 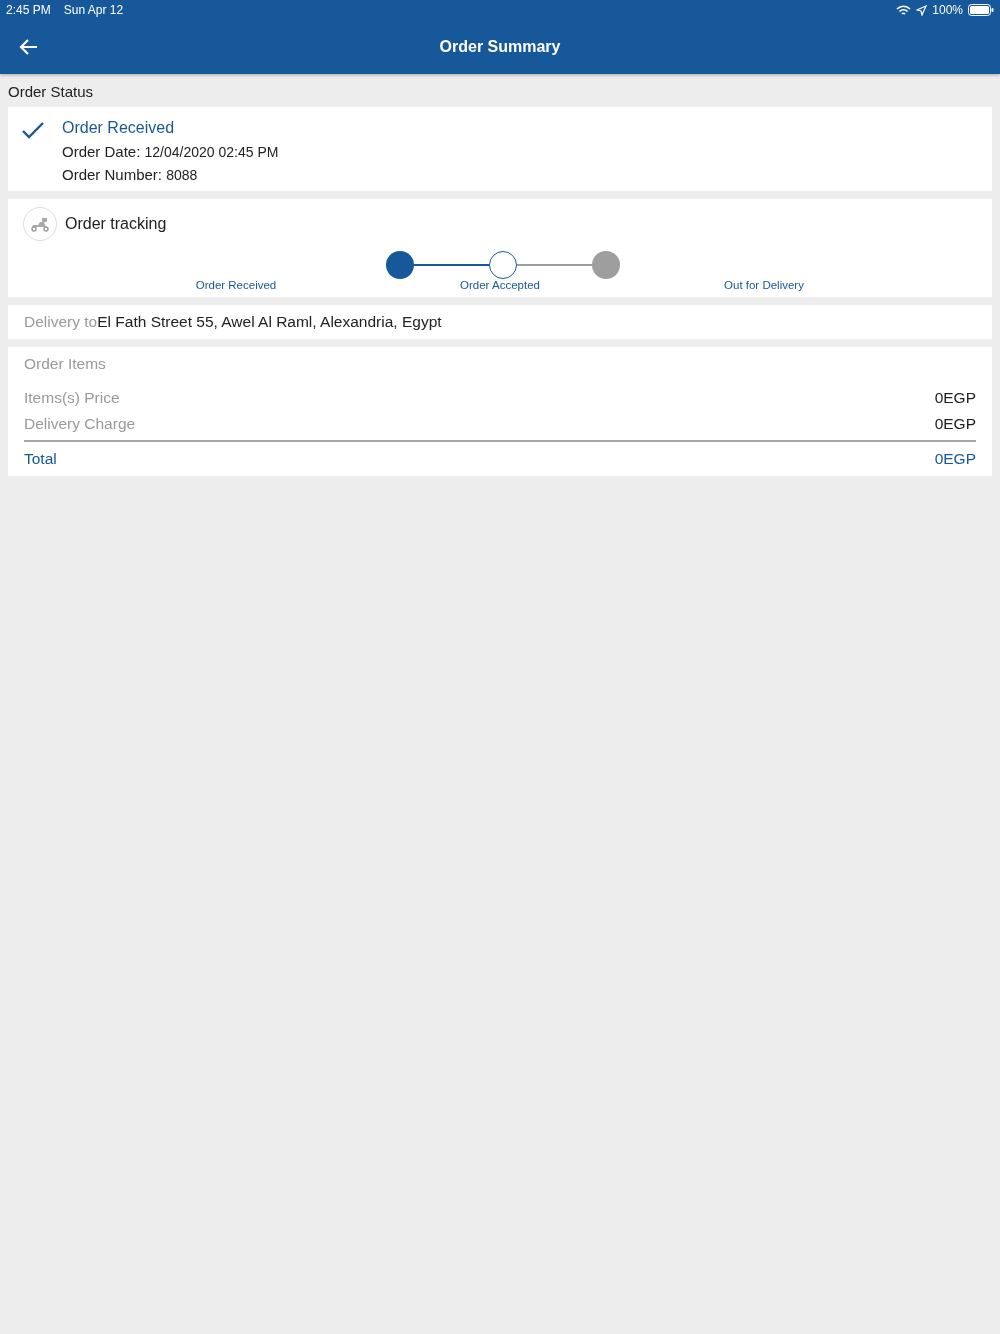 I want to click on status-time: 2:45 PM, so click(x=28, y=10).